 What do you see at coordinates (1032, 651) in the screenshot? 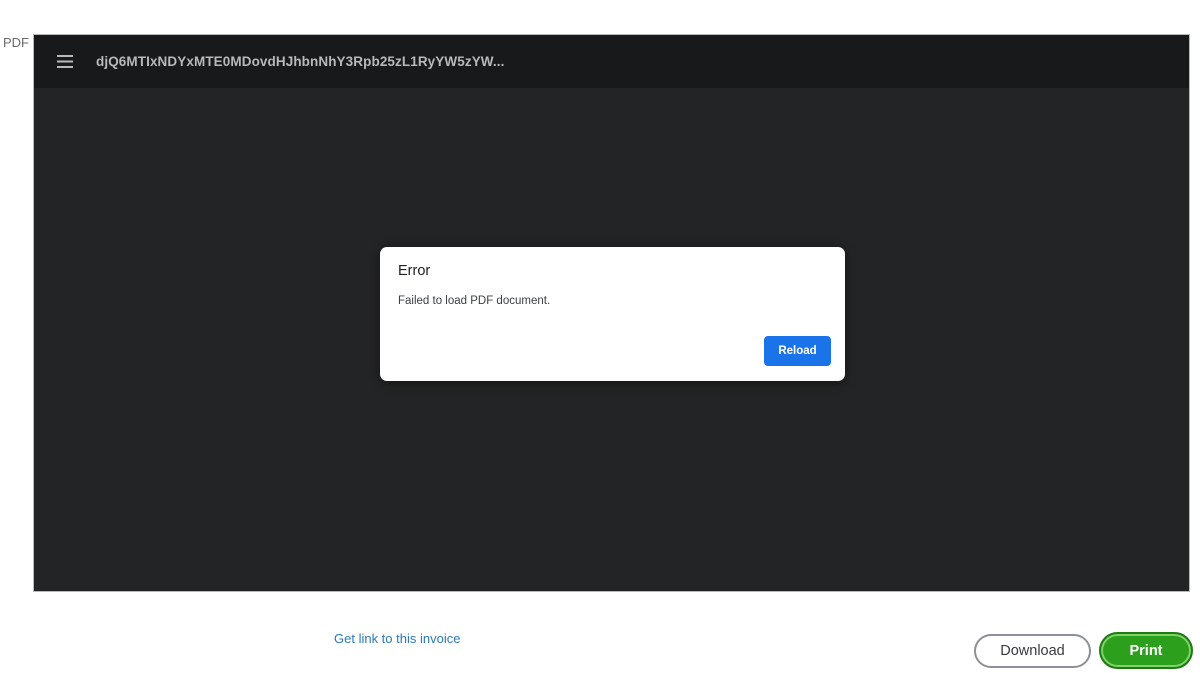
I see `download-button: Download` at bounding box center [1032, 651].